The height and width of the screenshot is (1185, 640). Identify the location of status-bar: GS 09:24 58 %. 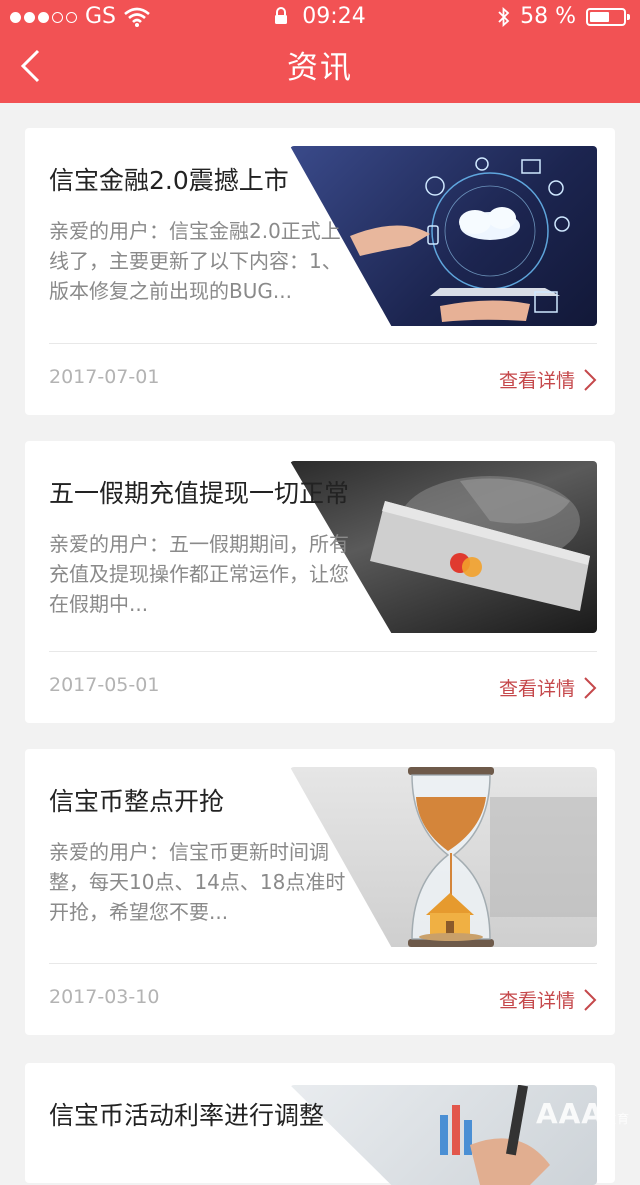
(320, 17).